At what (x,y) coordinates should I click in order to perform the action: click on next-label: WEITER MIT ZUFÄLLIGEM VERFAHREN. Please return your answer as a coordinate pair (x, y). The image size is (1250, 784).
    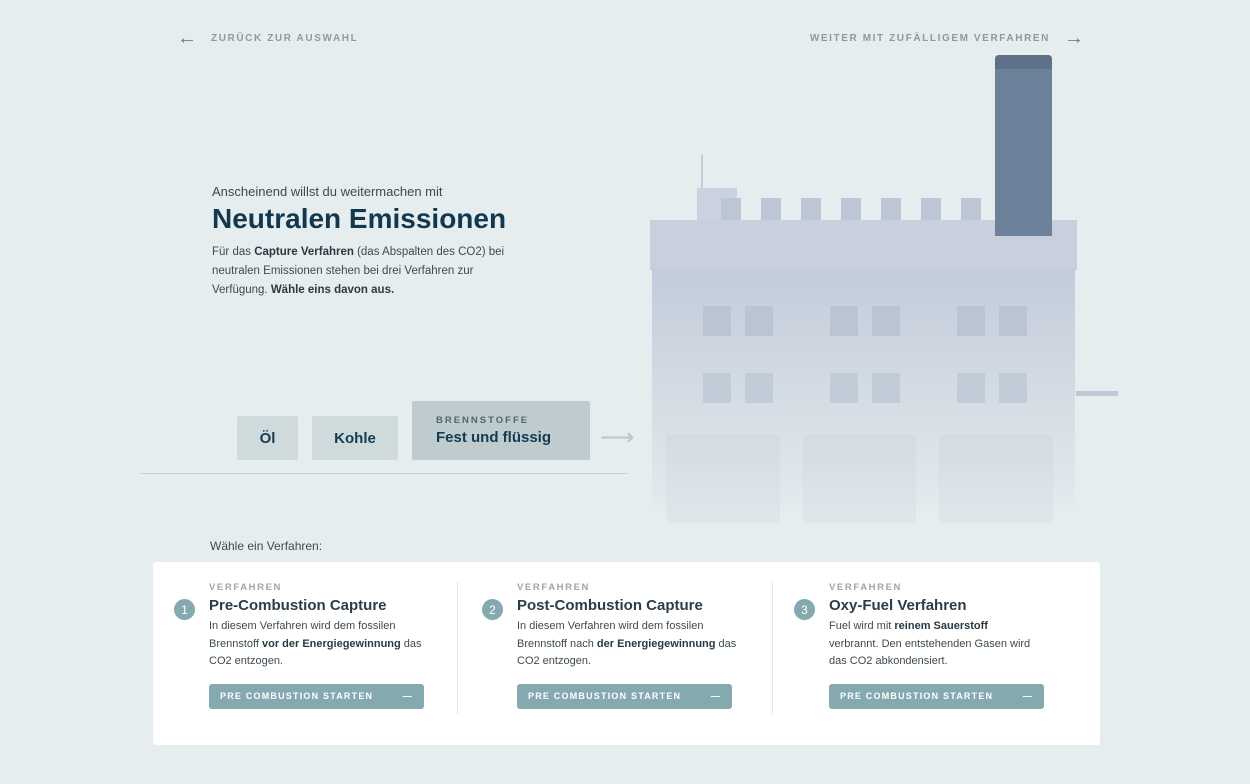
    Looking at the image, I should click on (929, 38).